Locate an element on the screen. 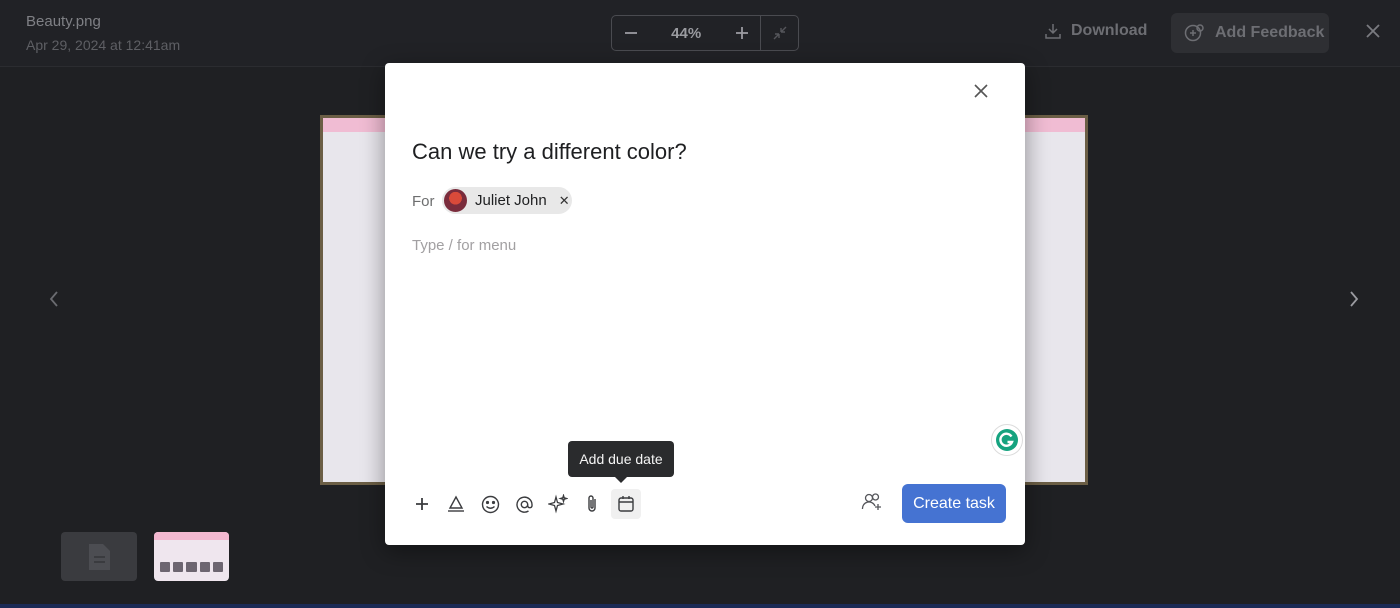  create-task-button: Create task is located at coordinates (954, 503).